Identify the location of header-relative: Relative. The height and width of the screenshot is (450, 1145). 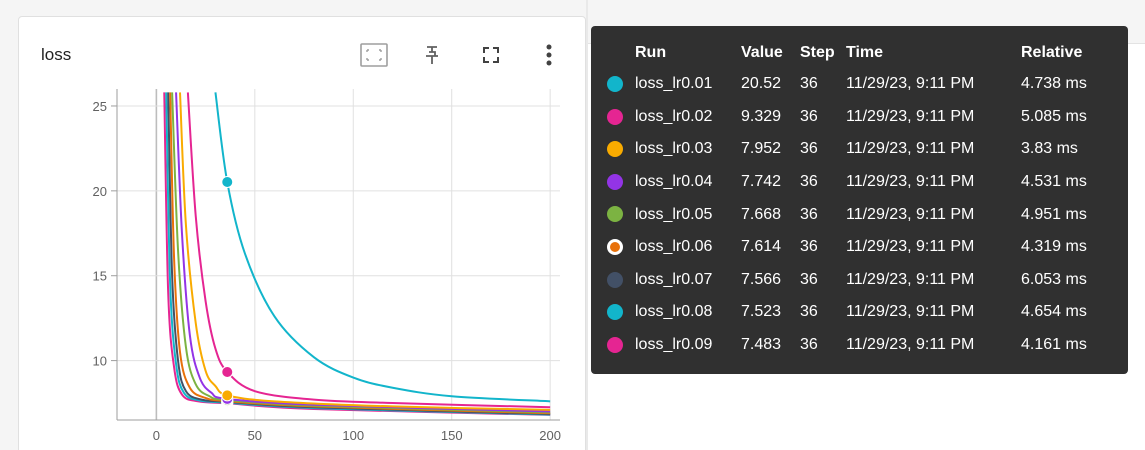
(1052, 52).